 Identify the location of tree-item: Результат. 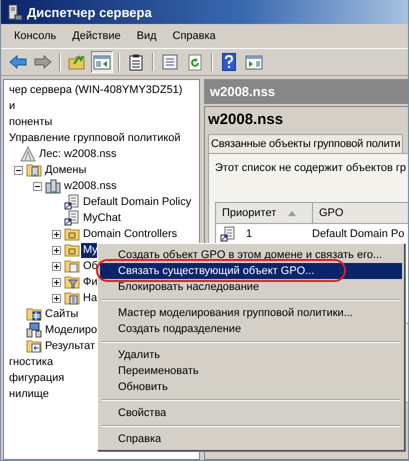
(70, 346).